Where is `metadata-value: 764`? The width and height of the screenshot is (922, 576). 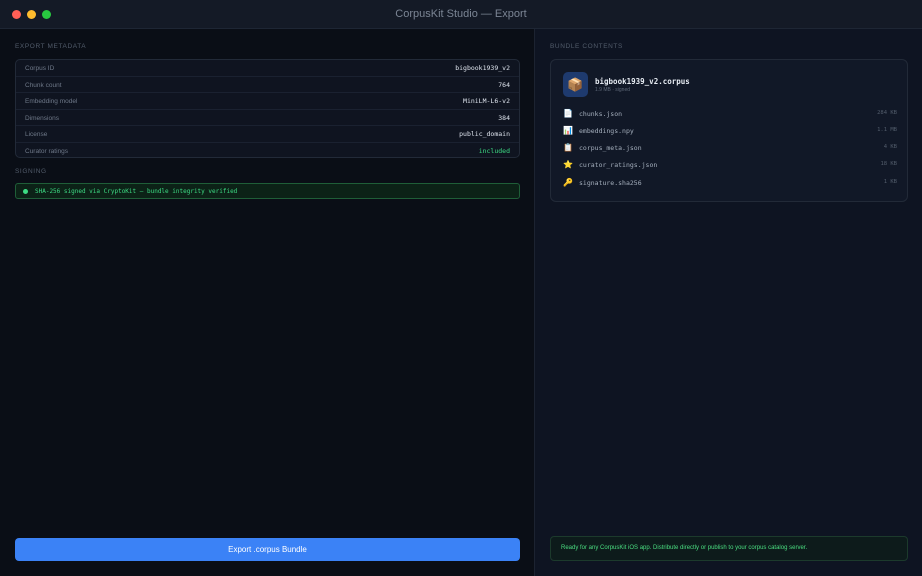 metadata-value: 764 is located at coordinates (504, 84).